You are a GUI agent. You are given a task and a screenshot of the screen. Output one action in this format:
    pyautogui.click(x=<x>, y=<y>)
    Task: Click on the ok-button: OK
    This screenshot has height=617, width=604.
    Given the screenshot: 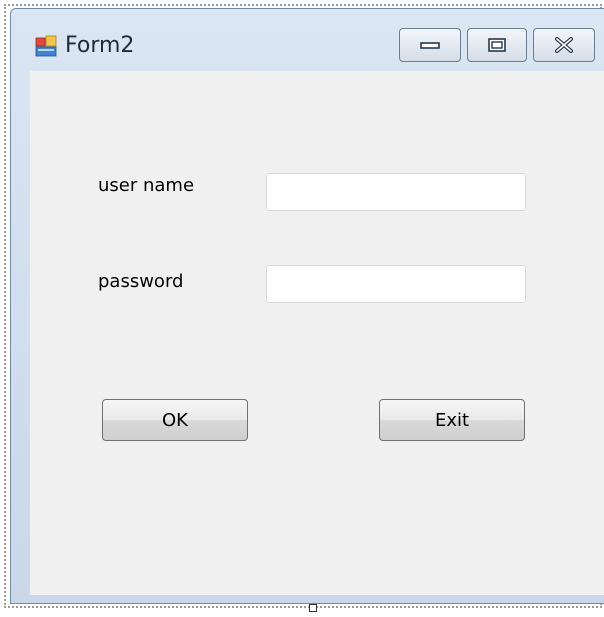 What is the action you would take?
    pyautogui.click(x=175, y=420)
    